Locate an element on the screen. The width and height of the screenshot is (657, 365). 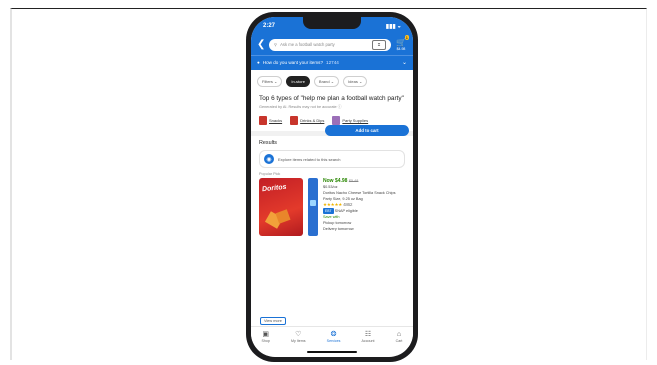
services-icon: ❂ is located at coordinates (333, 334).